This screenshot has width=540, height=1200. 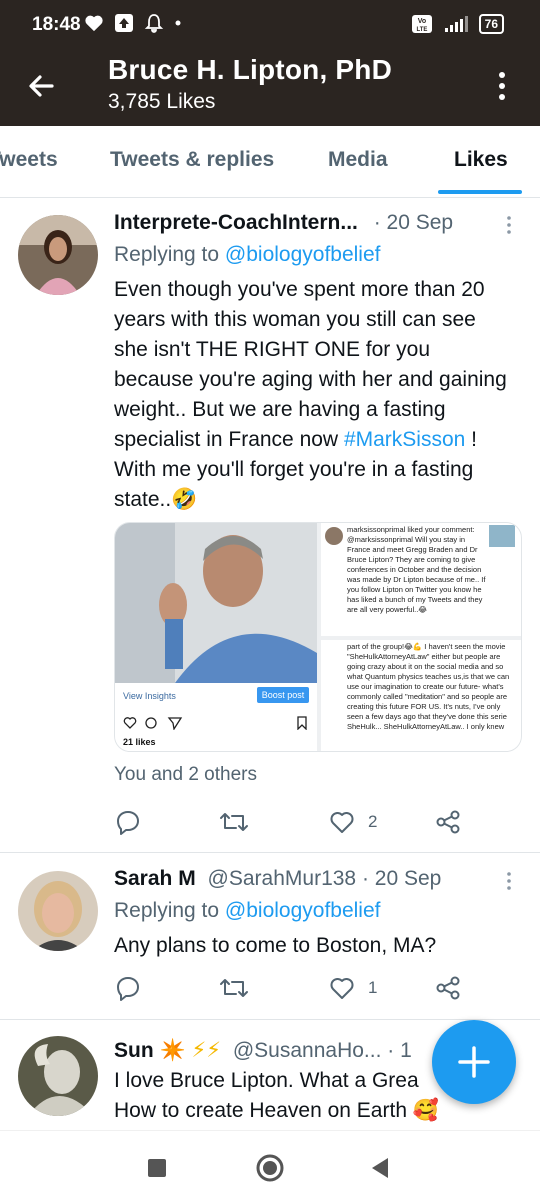 What do you see at coordinates (502, 536) in the screenshot?
I see `post-thumbnail` at bounding box center [502, 536].